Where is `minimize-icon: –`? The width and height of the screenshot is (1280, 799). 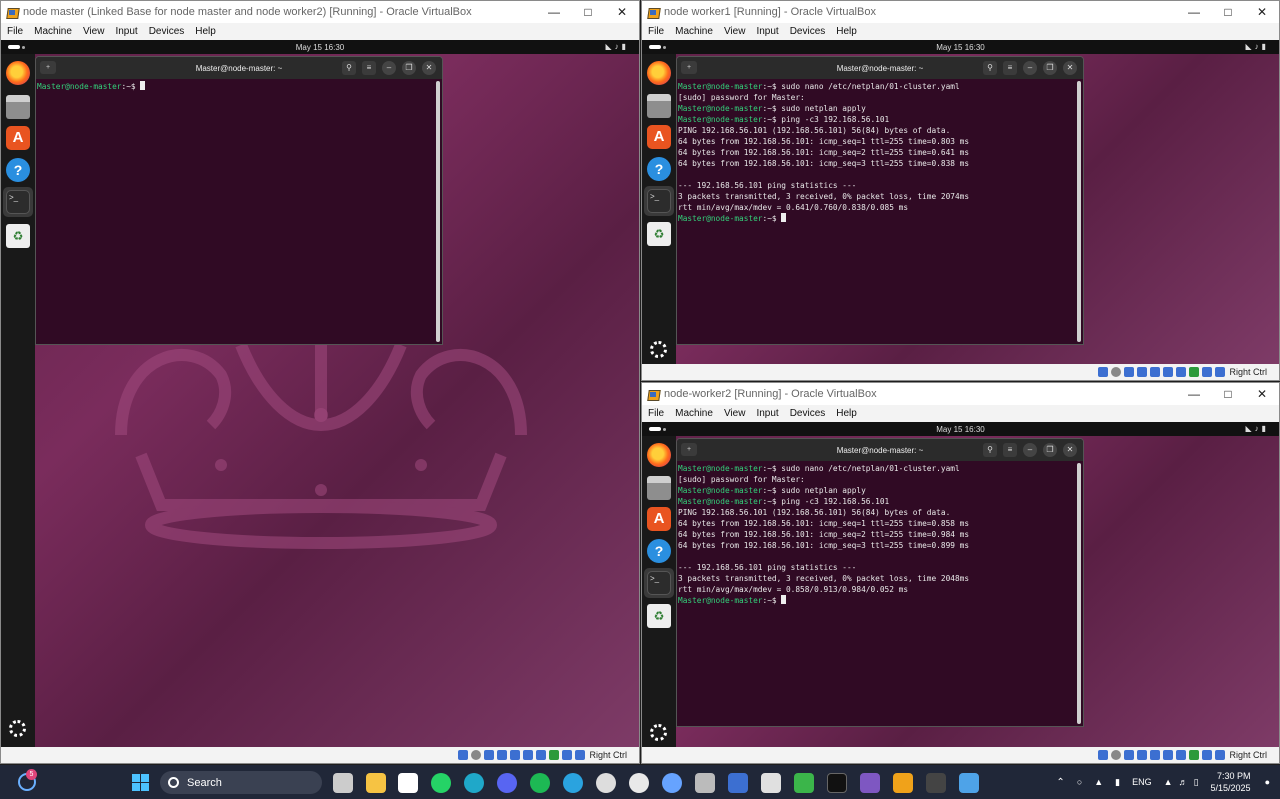
minimize-icon: – is located at coordinates (389, 68).